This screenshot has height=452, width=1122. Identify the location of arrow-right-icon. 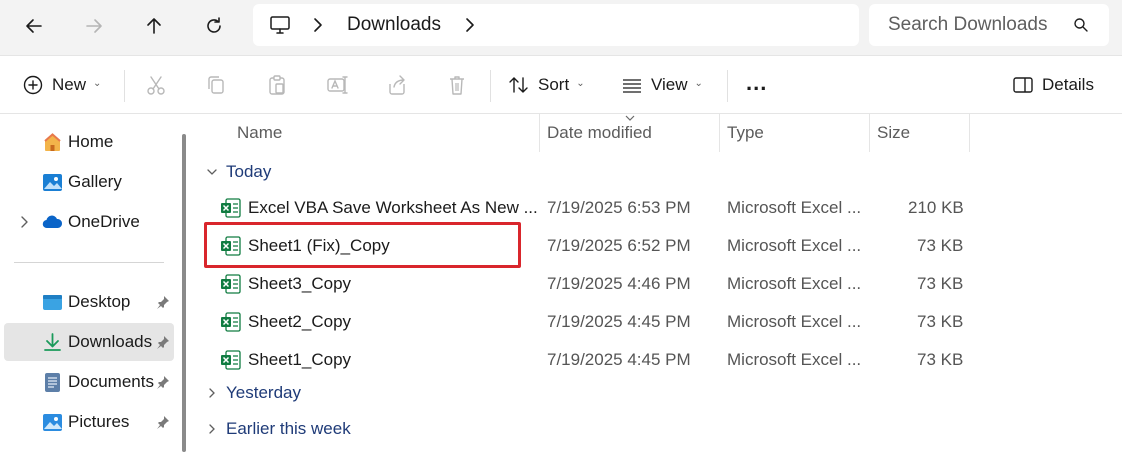
(94, 26).